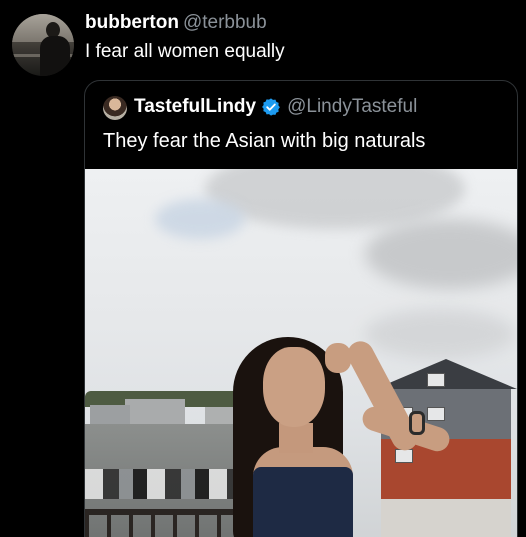  I want to click on avatar-body, so click(55, 56).